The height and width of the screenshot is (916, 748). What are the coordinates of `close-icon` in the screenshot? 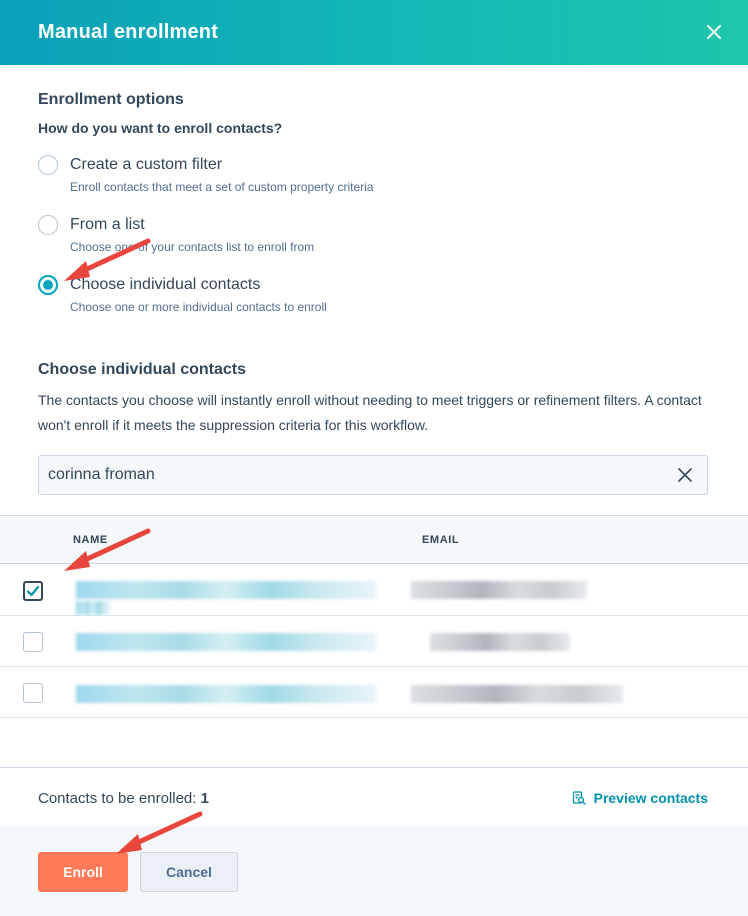 It's located at (714, 32).